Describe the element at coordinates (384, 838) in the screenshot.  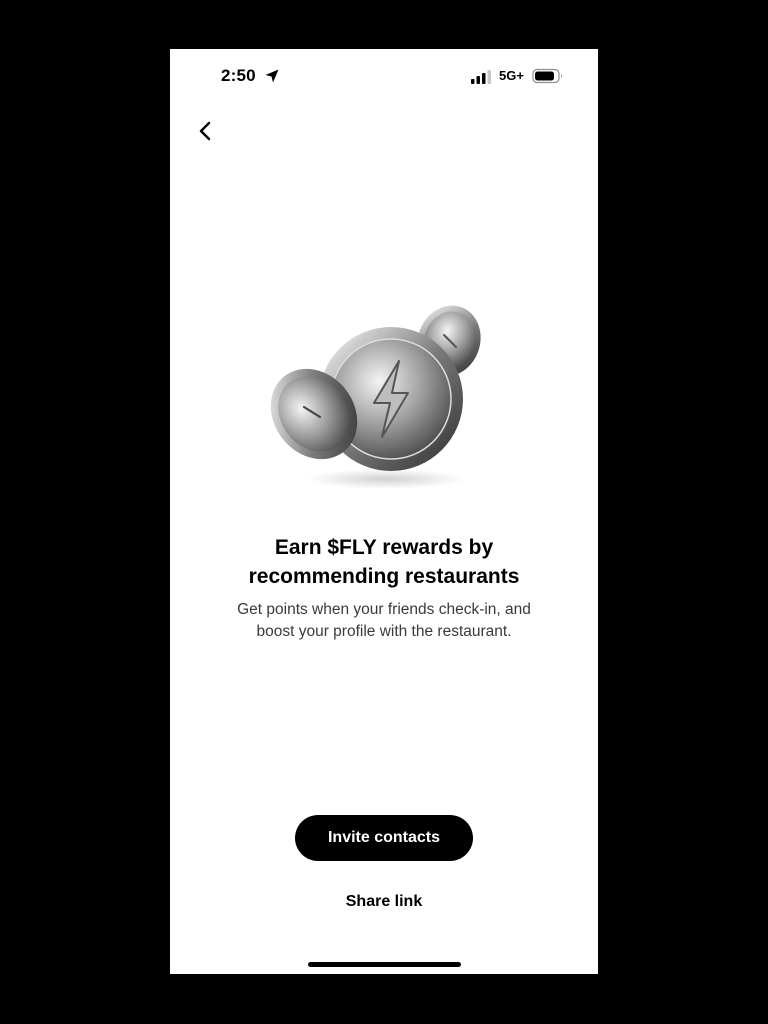
I see `invite-contacts-button: Invite contacts` at that location.